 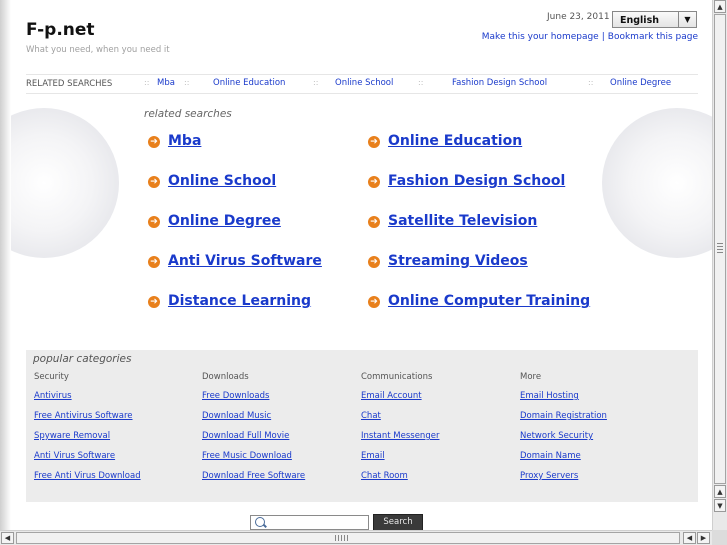 I want to click on category-title: More, so click(x=531, y=377).